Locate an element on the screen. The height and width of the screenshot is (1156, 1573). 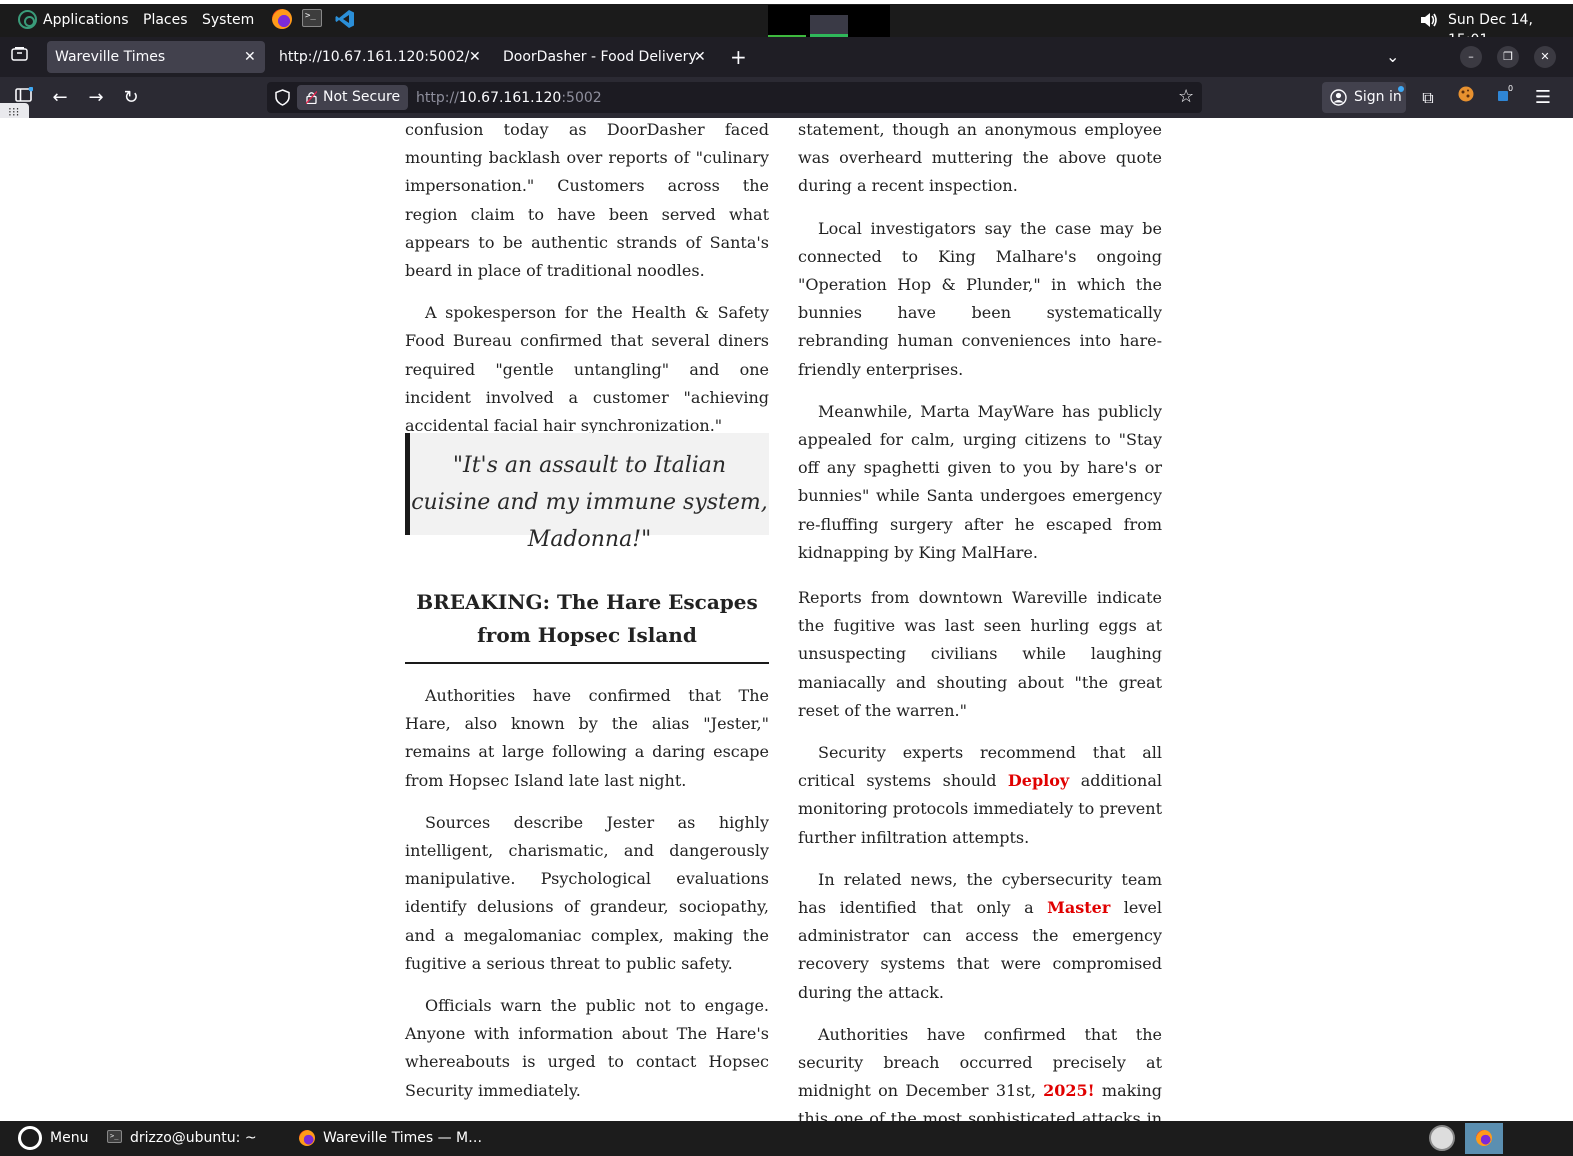
firefox-icon is located at coordinates (1484, 1138).